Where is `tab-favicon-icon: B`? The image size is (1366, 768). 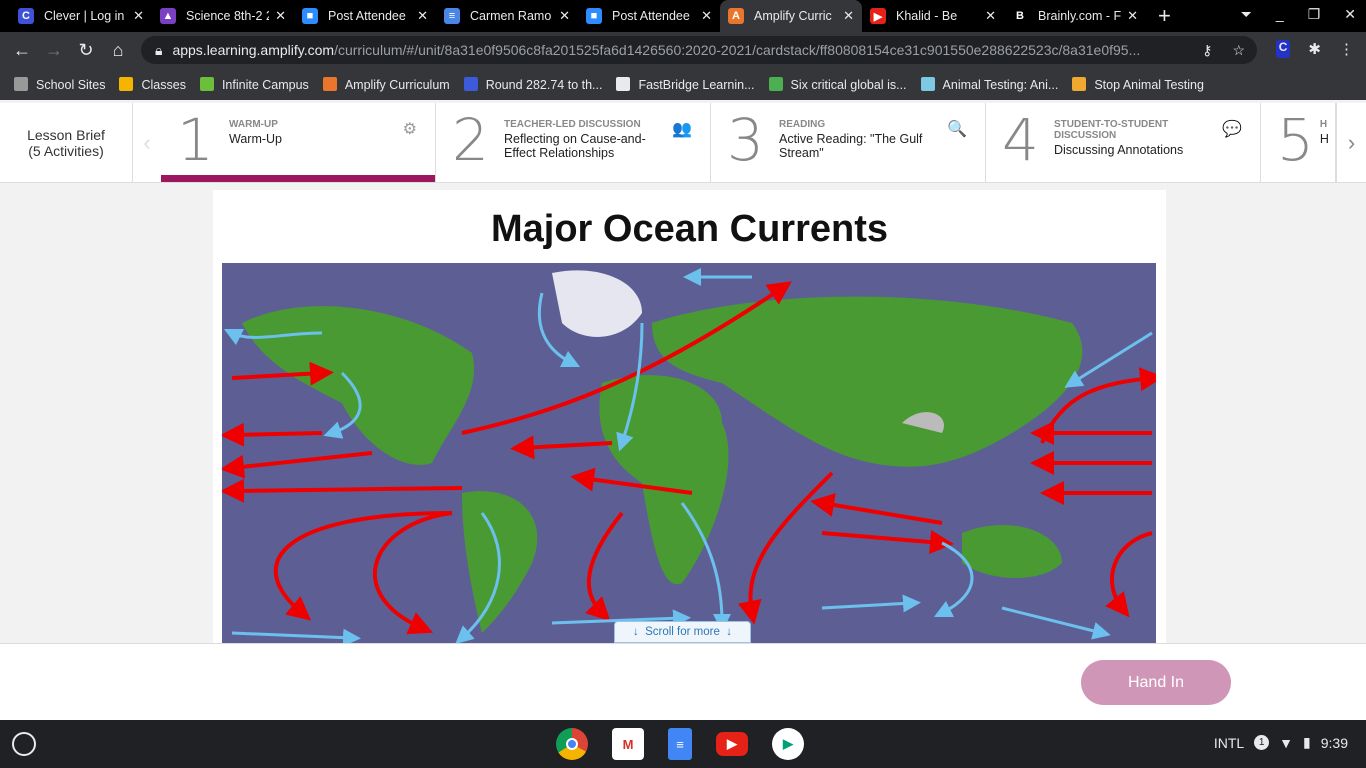
tab-favicon-icon: B is located at coordinates (1020, 16).